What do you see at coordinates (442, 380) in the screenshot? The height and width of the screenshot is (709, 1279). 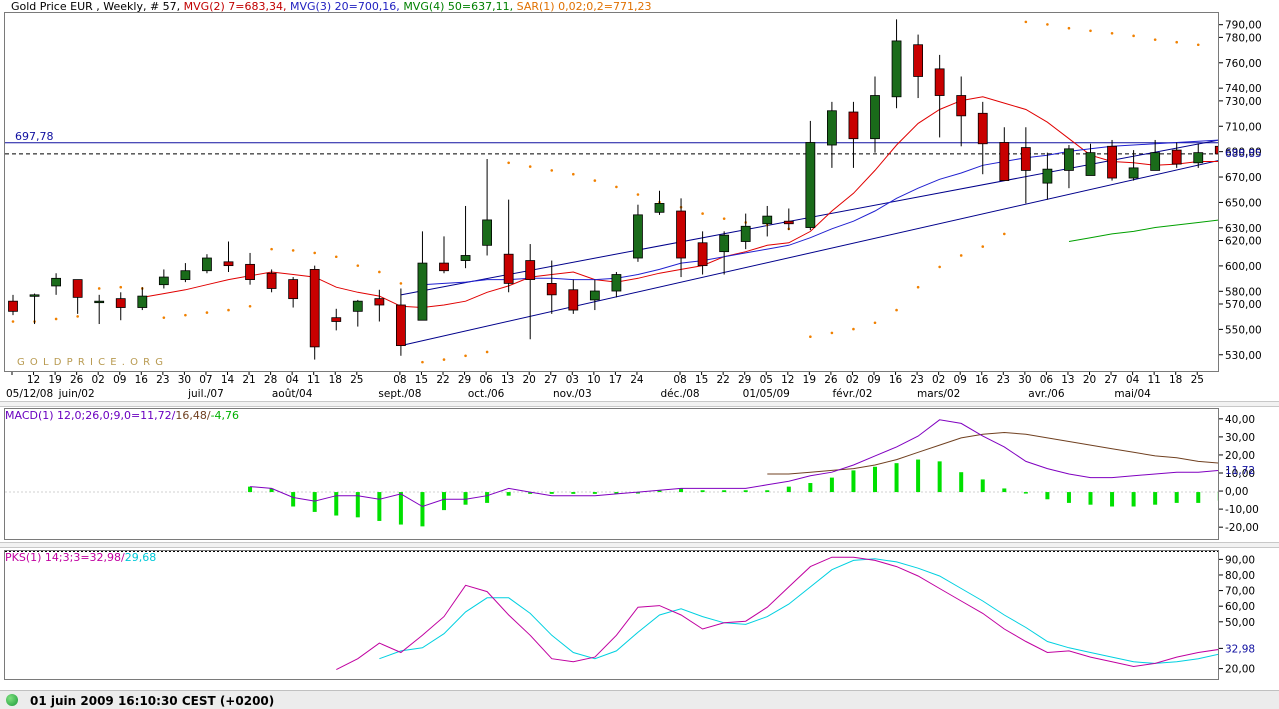 I see `x-tick-label: 22` at bounding box center [442, 380].